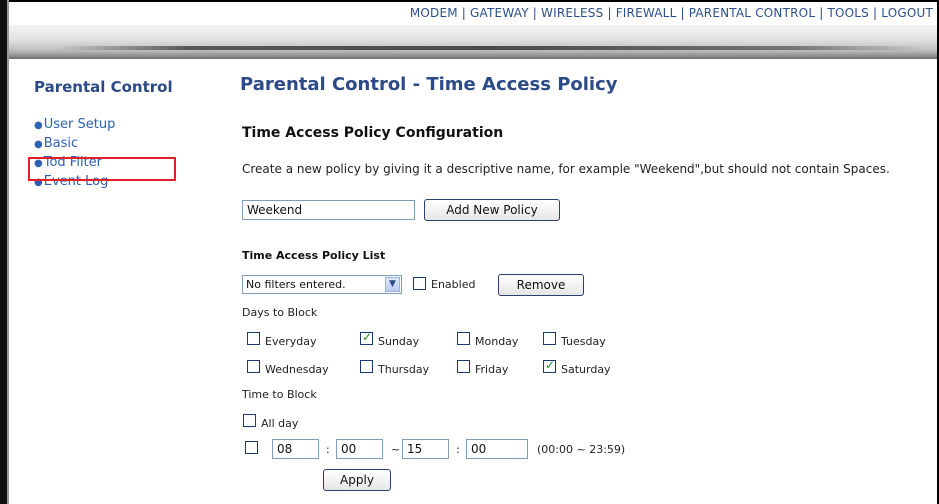 The image size is (939, 504). Describe the element at coordinates (453, 284) in the screenshot. I see `enabled-label: Enabled` at that location.